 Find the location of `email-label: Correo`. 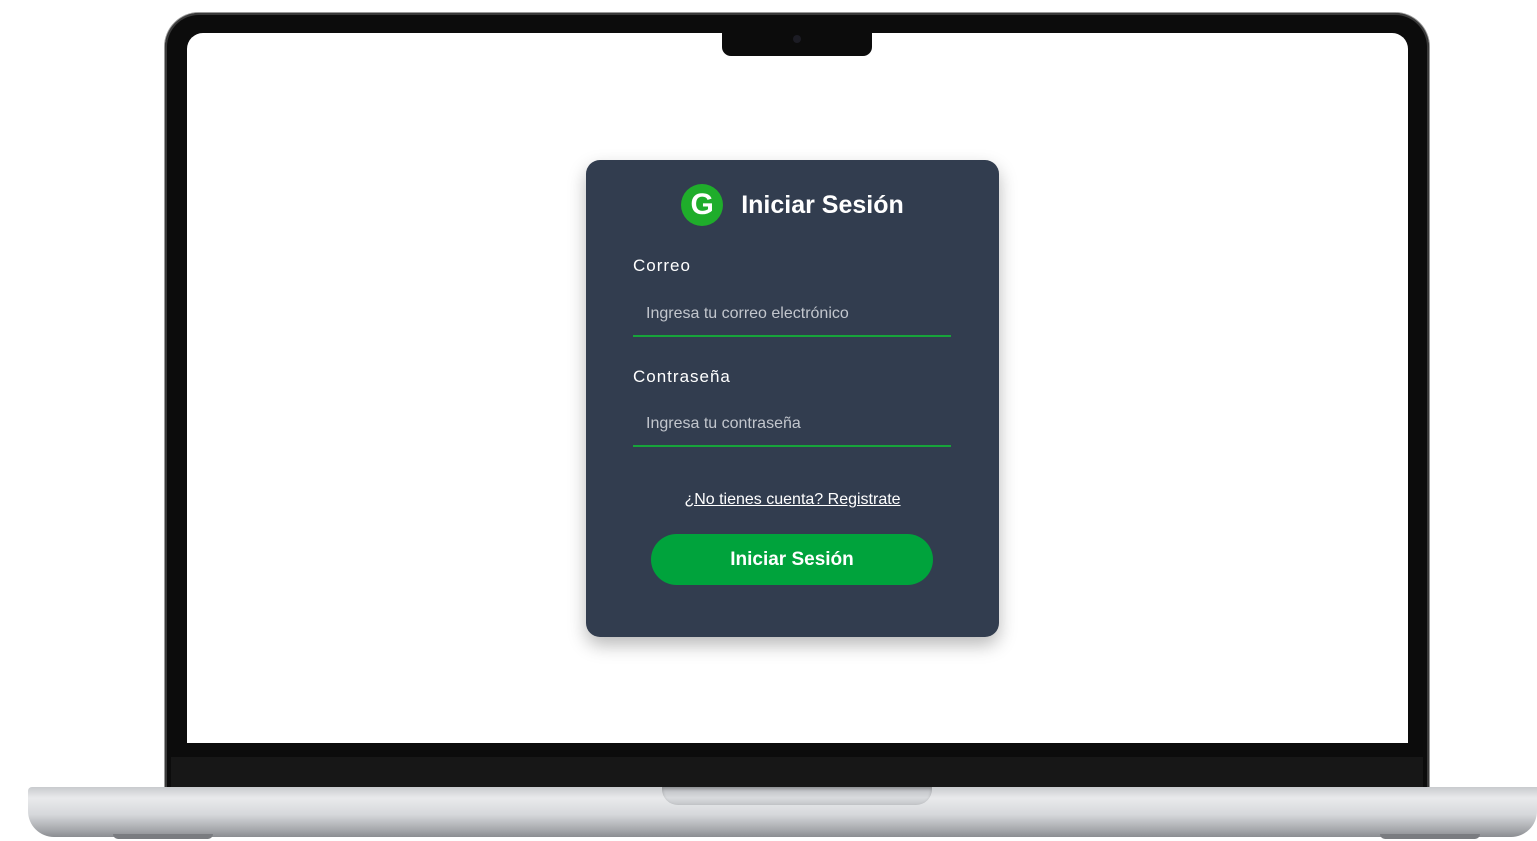

email-label: Correo is located at coordinates (662, 265).